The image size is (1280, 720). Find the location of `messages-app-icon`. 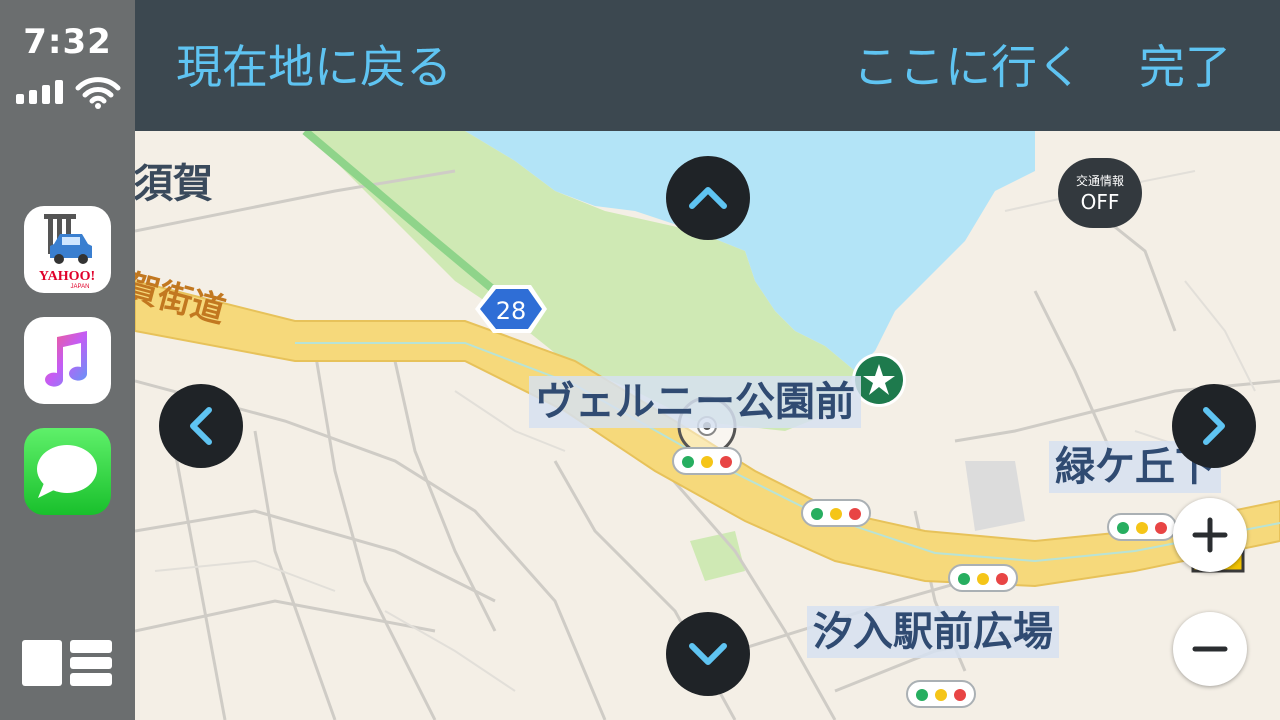

messages-app-icon is located at coordinates (67, 471).